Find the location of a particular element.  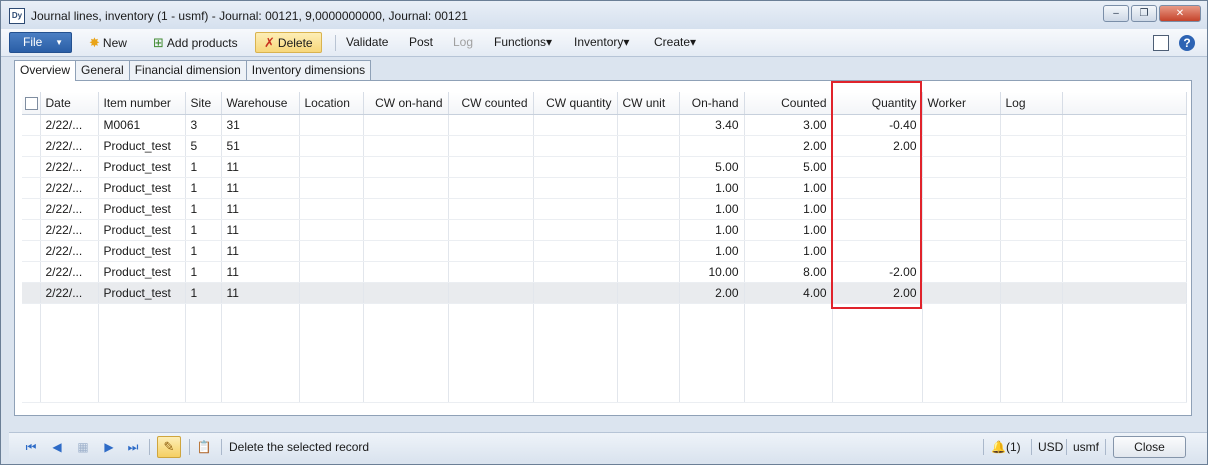

validate-button: Validate is located at coordinates (367, 42).